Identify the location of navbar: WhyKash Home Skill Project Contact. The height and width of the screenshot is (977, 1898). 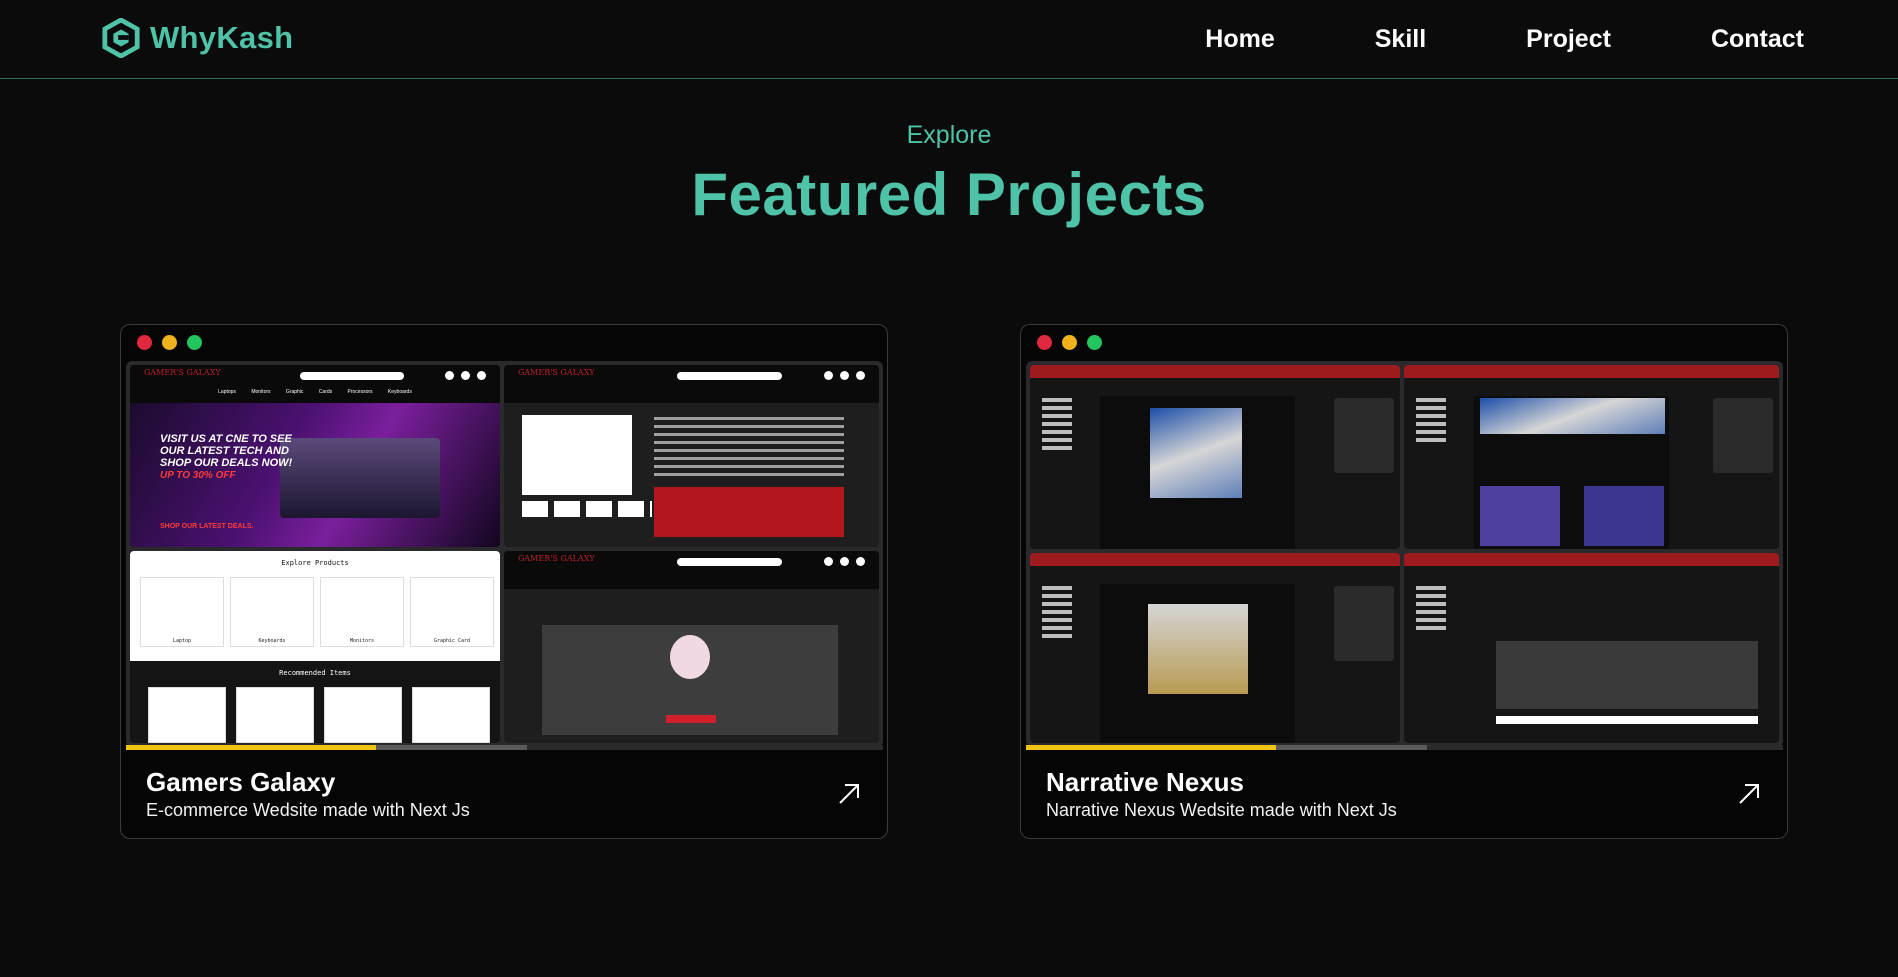
(949, 39).